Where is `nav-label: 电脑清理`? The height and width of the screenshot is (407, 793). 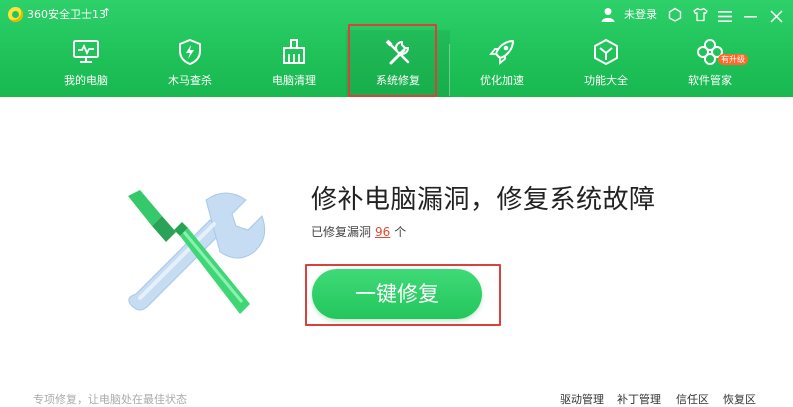
nav-label: 电脑清理 is located at coordinates (294, 80).